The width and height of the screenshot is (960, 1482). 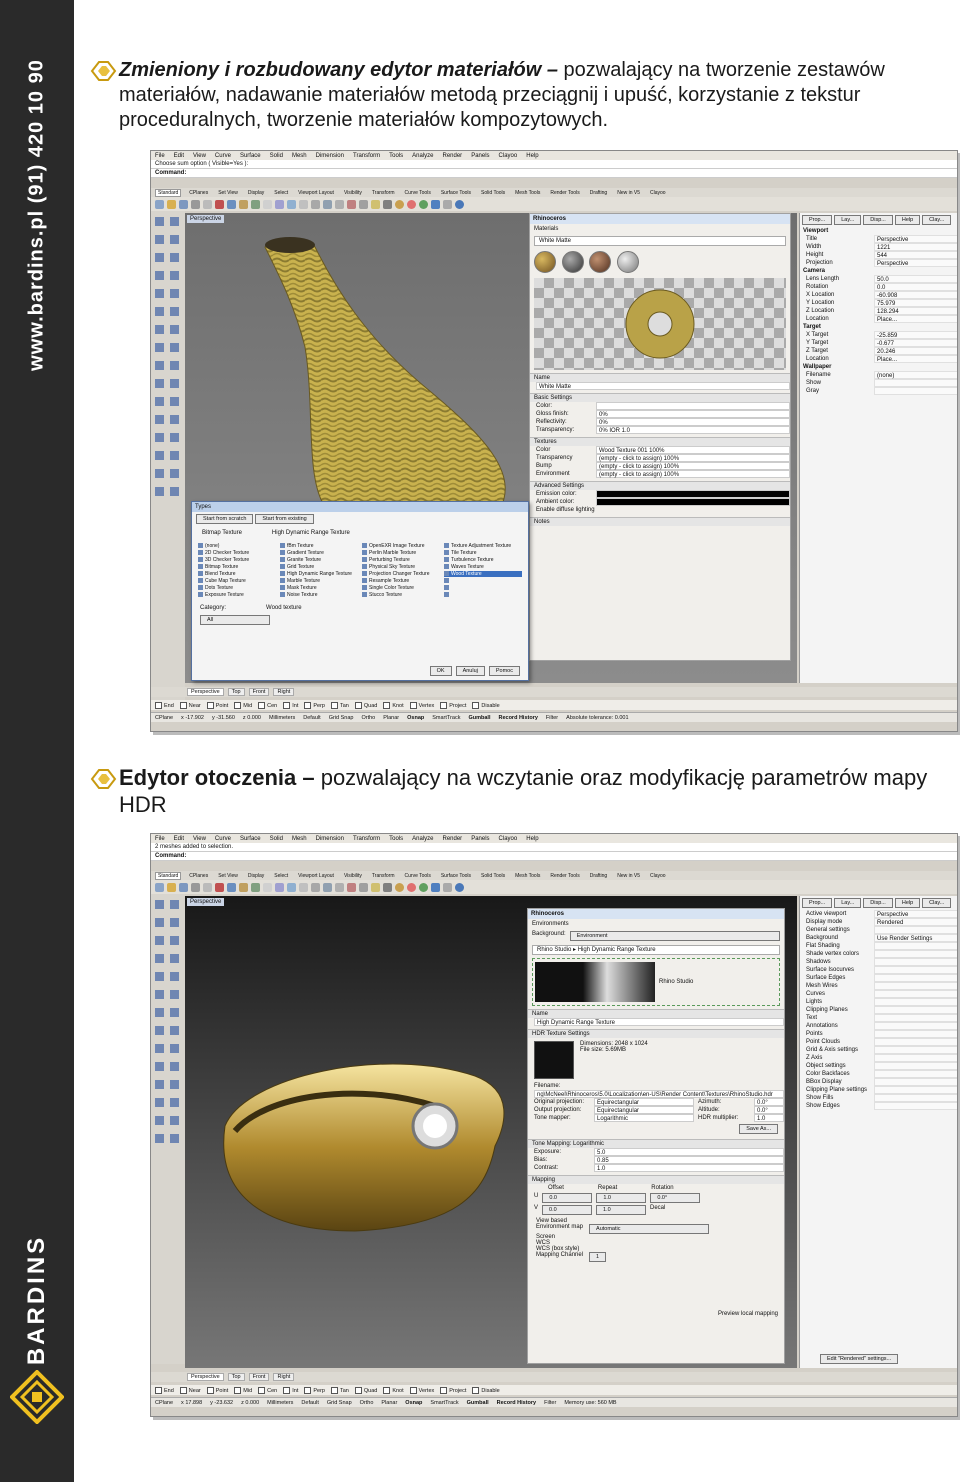 What do you see at coordinates (206, 902) in the screenshot?
I see `viewport-label: Perspective` at bounding box center [206, 902].